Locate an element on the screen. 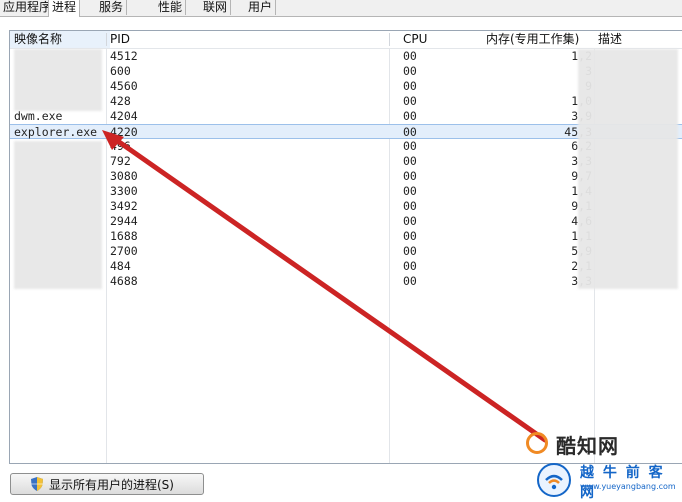  watermark-brand1: 酷知网 is located at coordinates (587, 446).